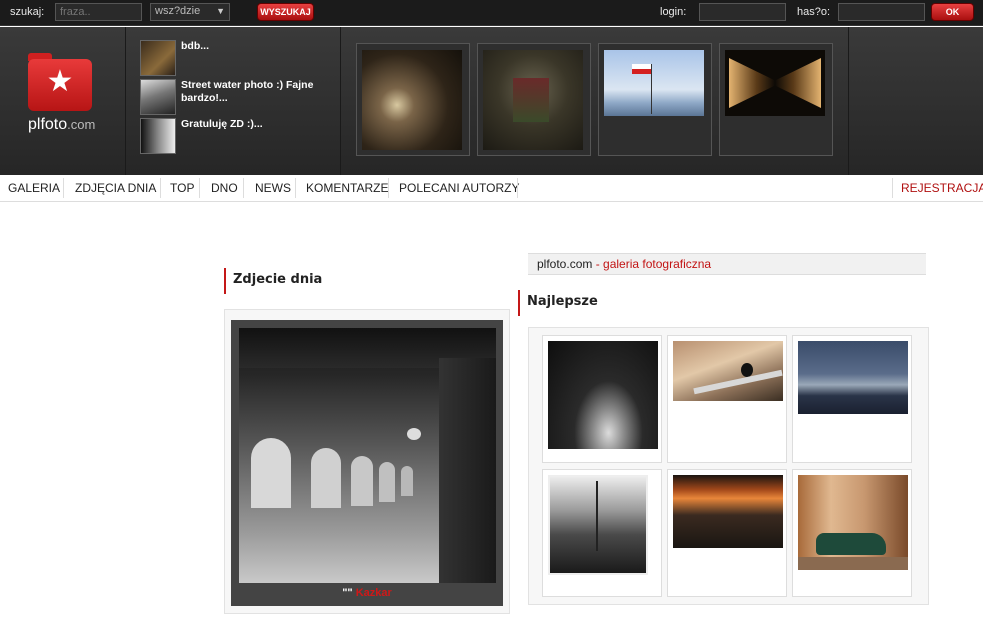  I want to click on search-scope-value: wsz?dzie, so click(178, 11).